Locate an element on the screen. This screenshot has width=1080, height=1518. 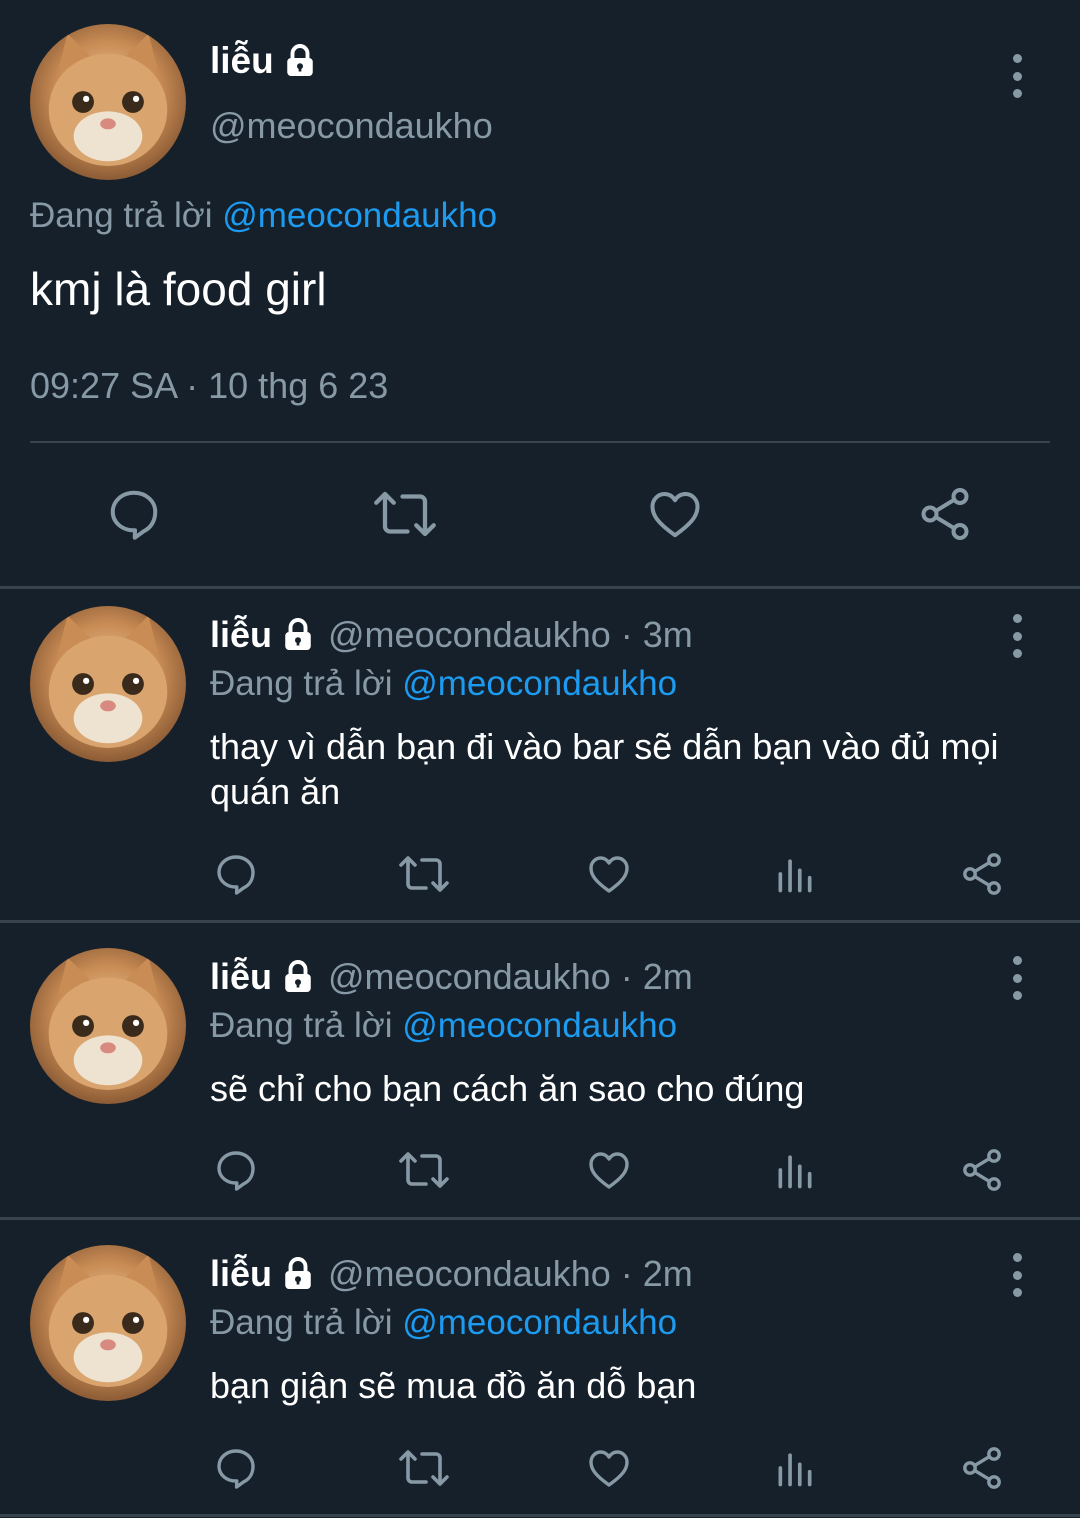
tweet-text: kmj là food girl is located at coordinates (178, 289).